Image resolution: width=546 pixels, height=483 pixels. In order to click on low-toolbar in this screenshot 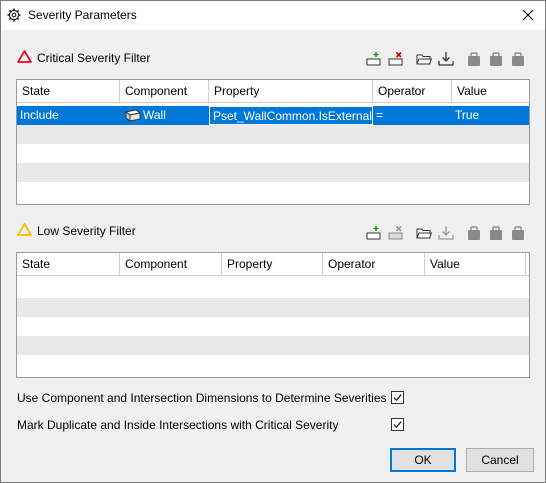, I will do `click(447, 234)`.